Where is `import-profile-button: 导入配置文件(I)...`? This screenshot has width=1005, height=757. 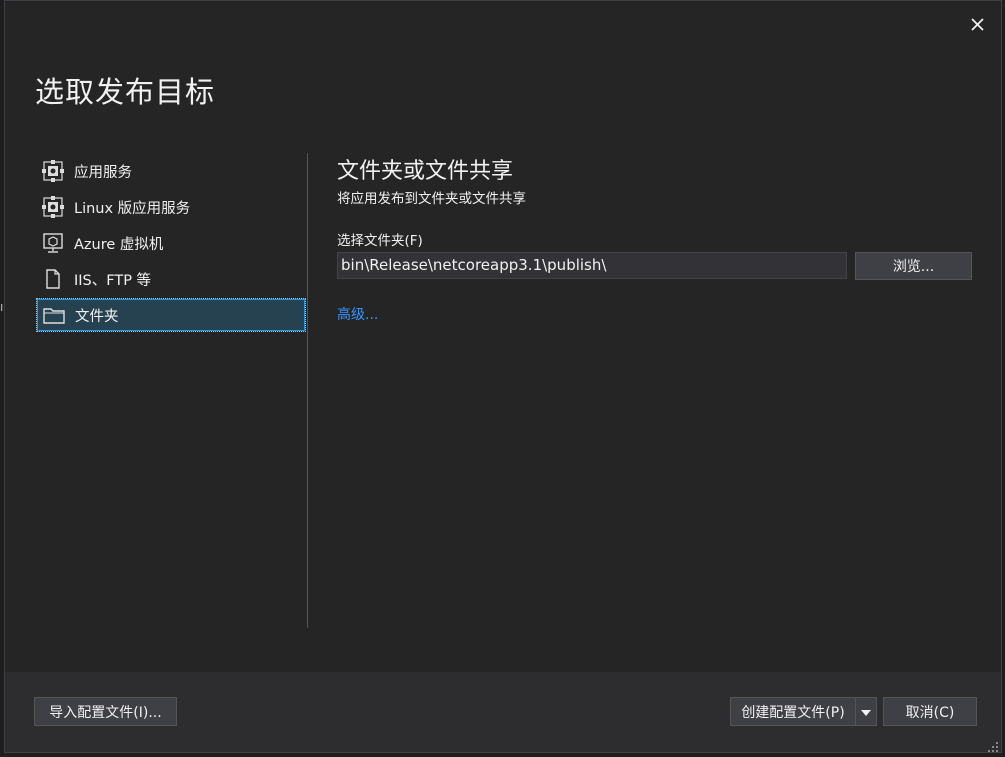 import-profile-button: 导入配置文件(I)... is located at coordinates (105, 711).